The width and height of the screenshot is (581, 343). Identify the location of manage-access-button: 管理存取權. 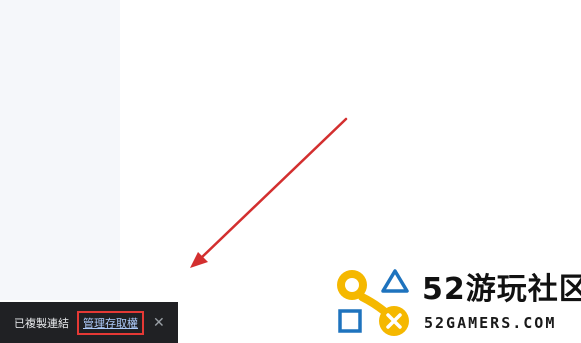
(110, 322).